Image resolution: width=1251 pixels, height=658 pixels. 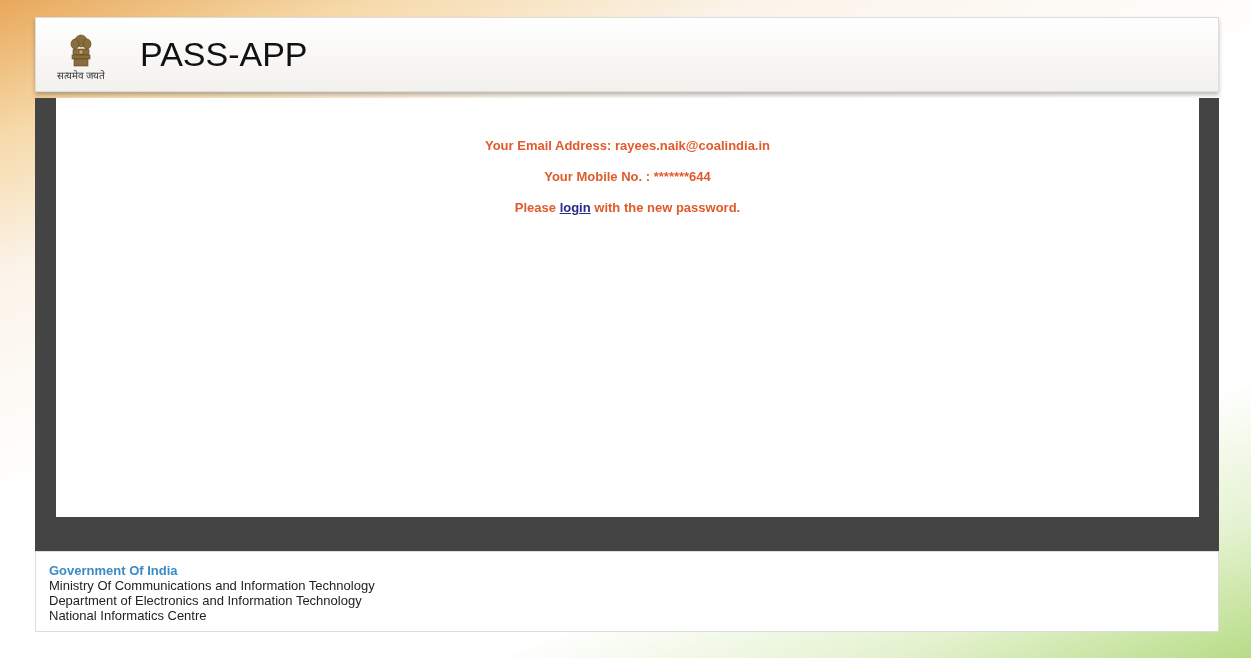 What do you see at coordinates (627, 207) in the screenshot?
I see `login-instruction-text: Please login with the new password.` at bounding box center [627, 207].